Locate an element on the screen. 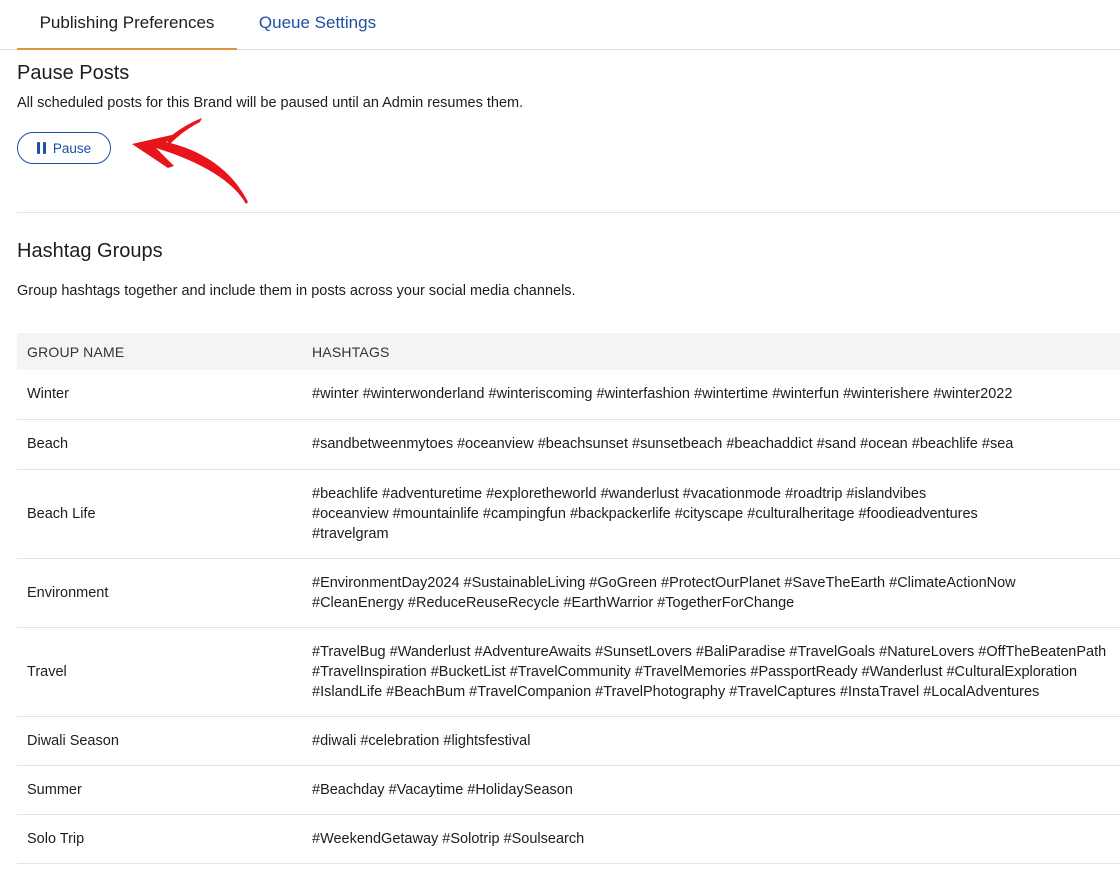 The width and height of the screenshot is (1120, 890). column-header-hashtags: HASHTAGS is located at coordinates (351, 351).